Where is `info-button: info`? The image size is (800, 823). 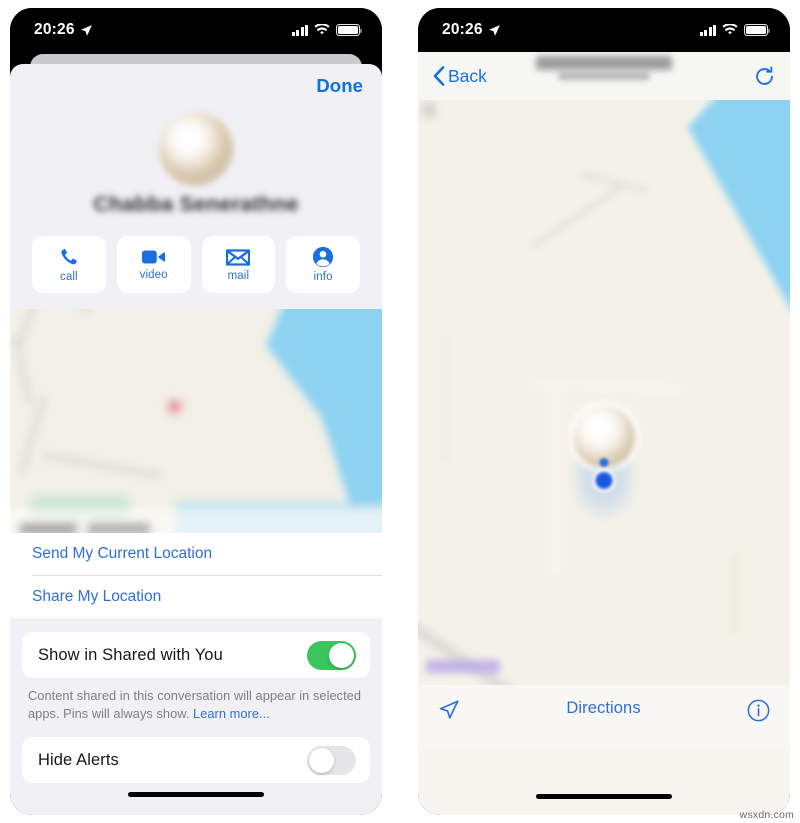 info-button: info is located at coordinates (323, 264).